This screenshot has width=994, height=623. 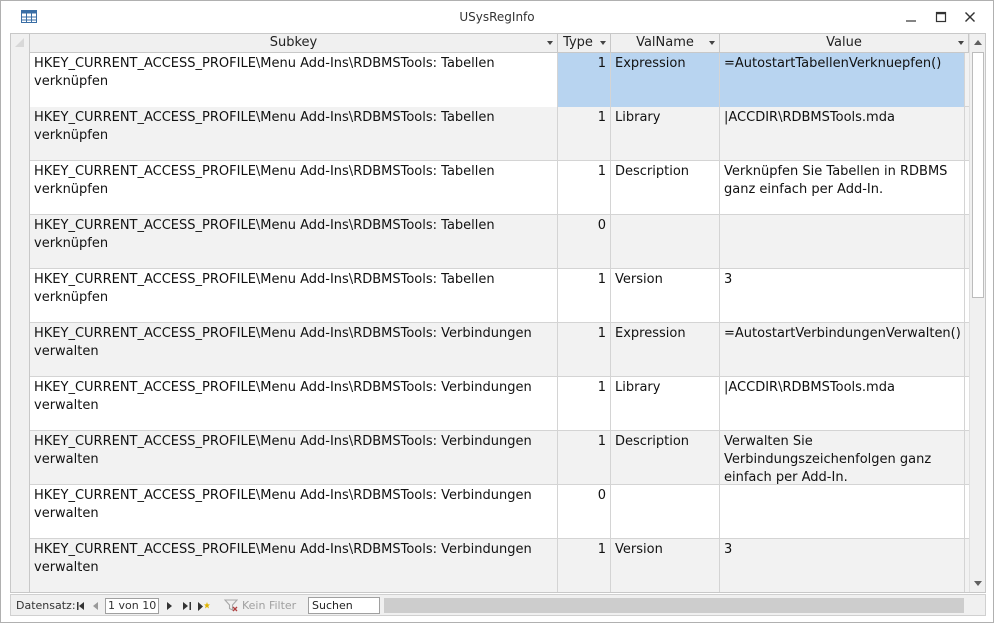 I want to click on chevron-up-icon, so click(x=978, y=42).